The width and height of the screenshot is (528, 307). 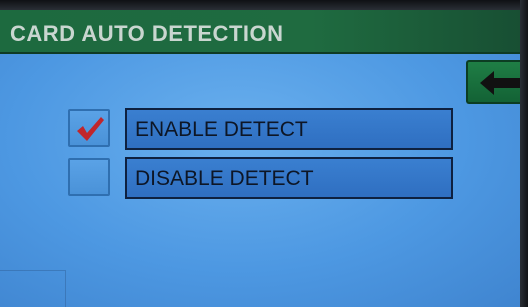 What do you see at coordinates (524, 153) in the screenshot?
I see `bezel-edge` at bounding box center [524, 153].